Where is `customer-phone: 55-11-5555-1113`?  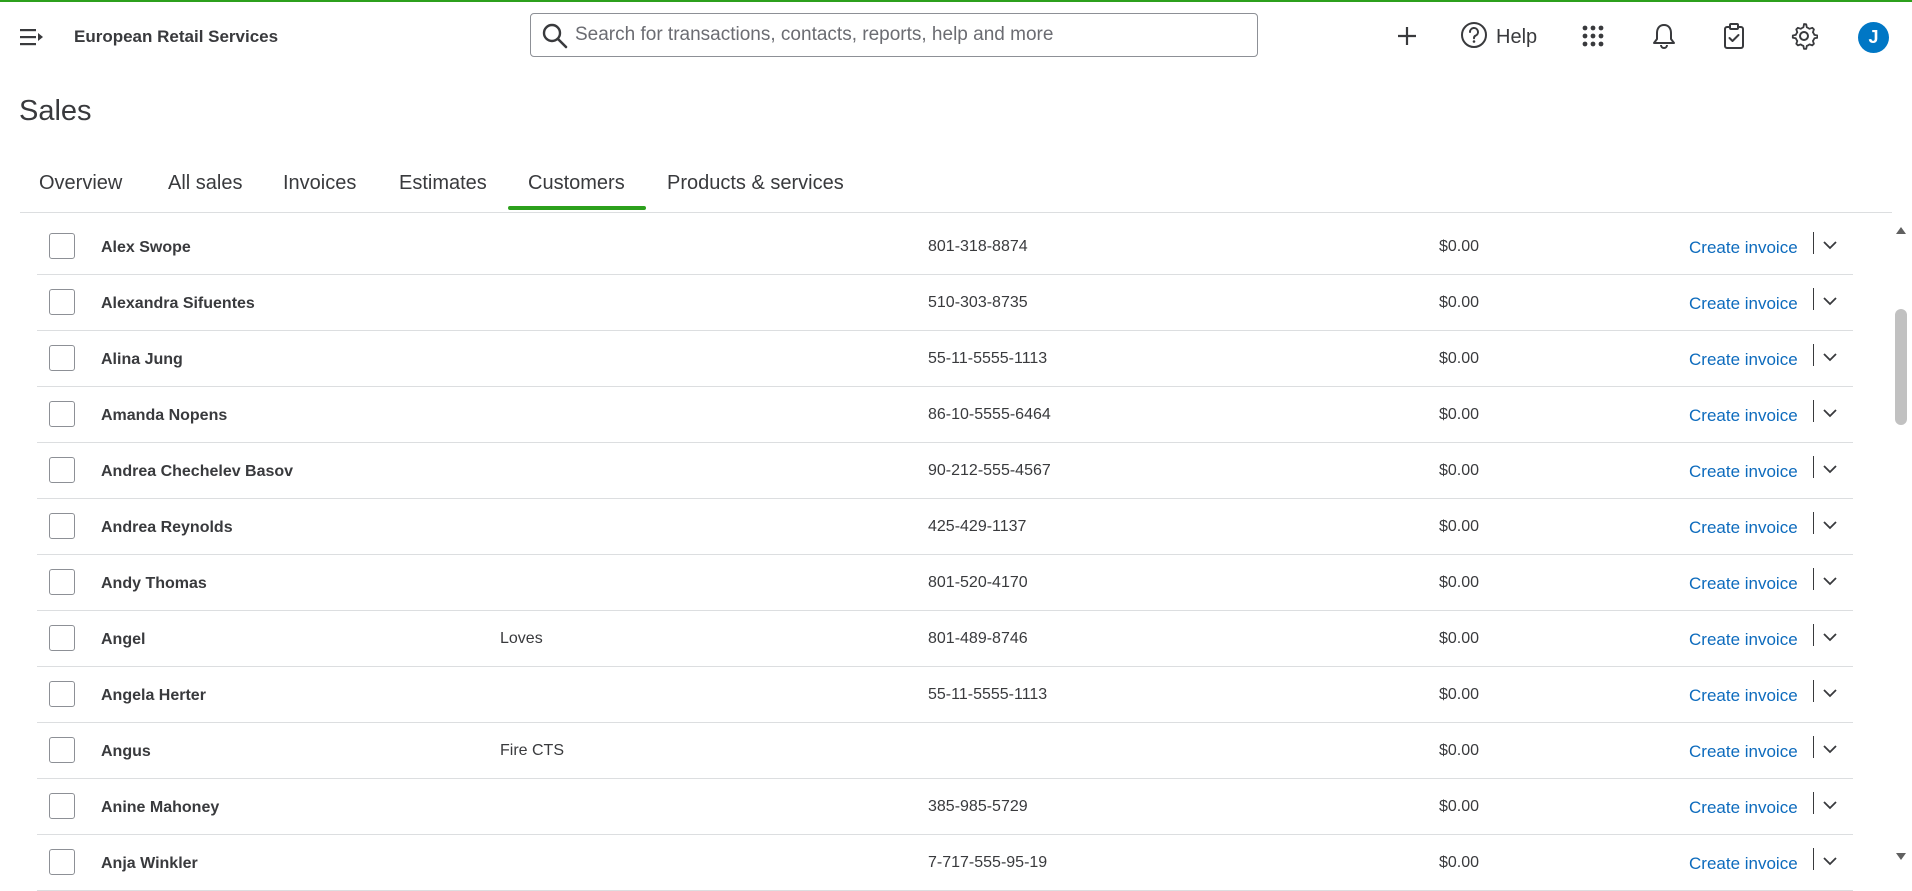
customer-phone: 55-11-5555-1113 is located at coordinates (988, 694).